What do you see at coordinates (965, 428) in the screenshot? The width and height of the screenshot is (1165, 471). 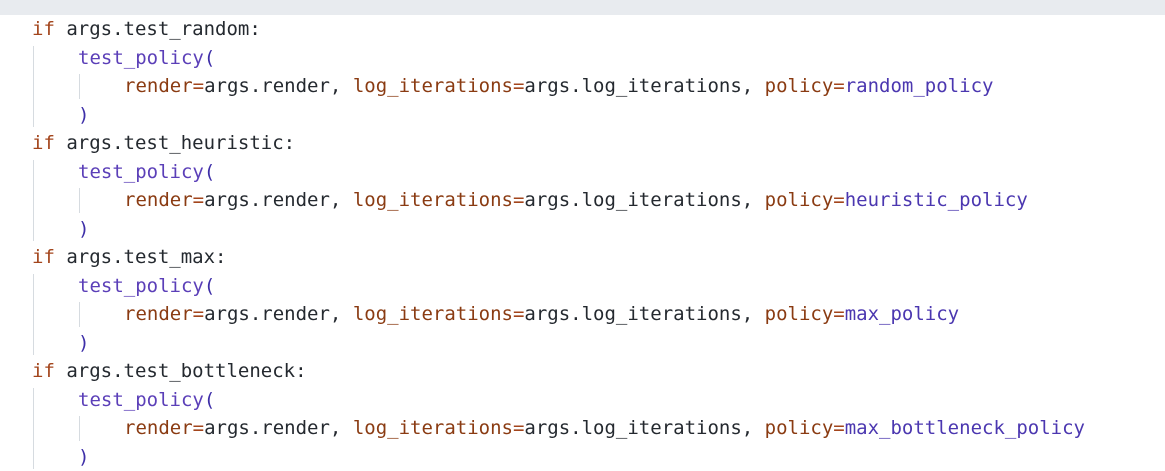 I see `code-token: max_bottleneck_policy` at bounding box center [965, 428].